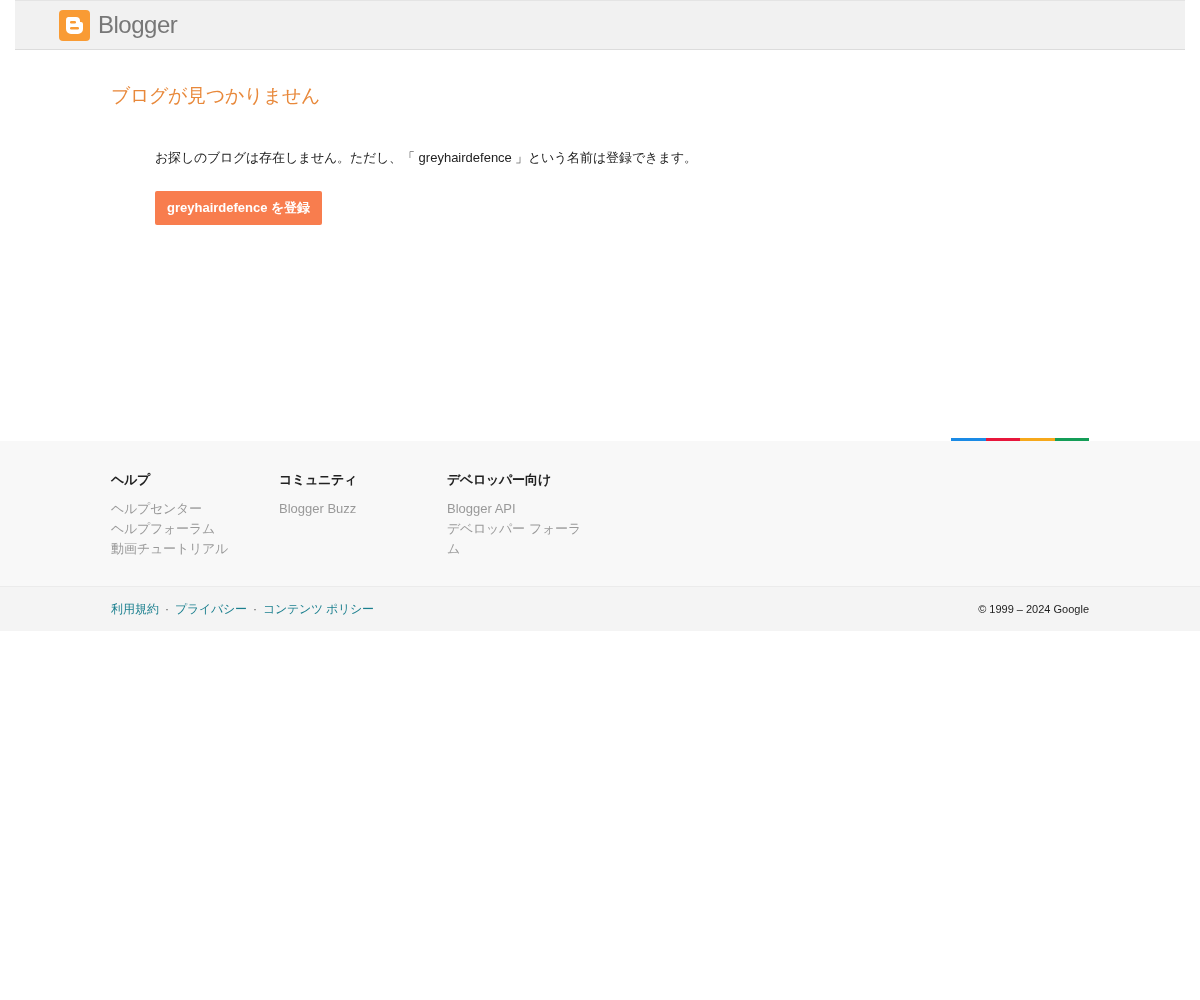 The height and width of the screenshot is (1000, 1200). I want to click on footer-link: ヘルプフォーラム, so click(181, 529).